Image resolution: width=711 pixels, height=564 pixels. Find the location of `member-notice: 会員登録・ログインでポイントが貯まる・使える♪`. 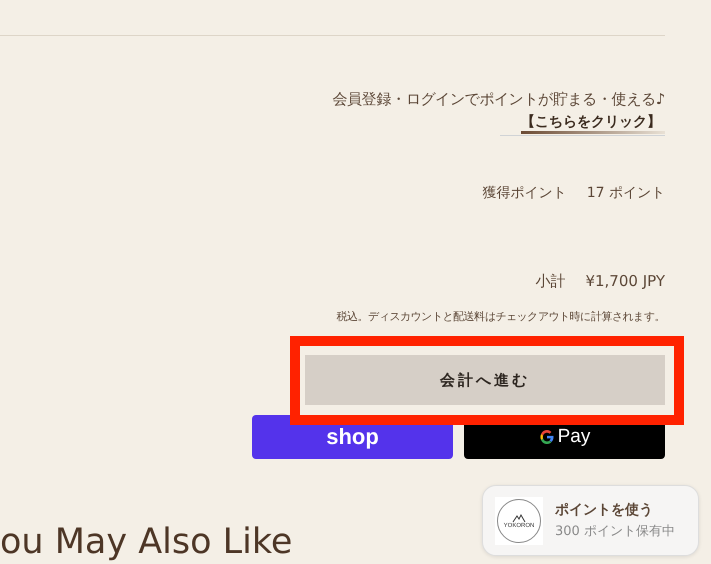

member-notice: 会員登録・ログインでポイントが貯まる・使える♪ is located at coordinates (498, 99).